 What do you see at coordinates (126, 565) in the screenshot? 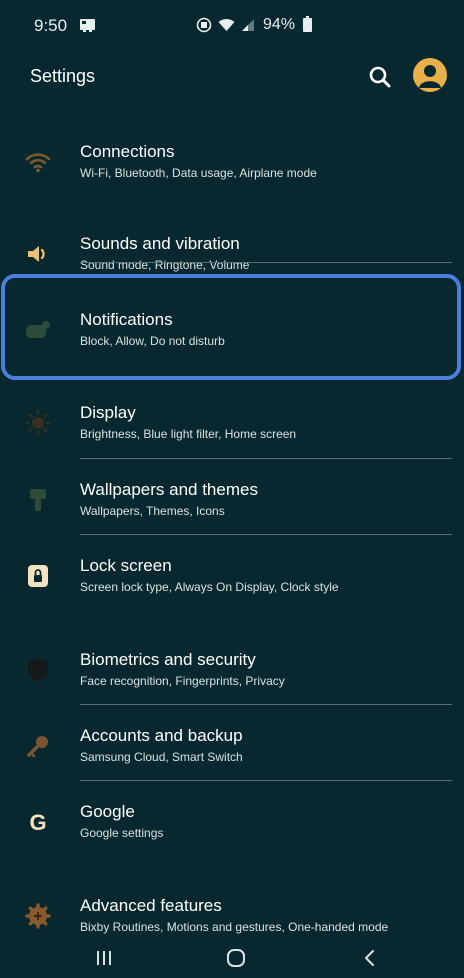
I see `item-title: Lock screen` at bounding box center [126, 565].